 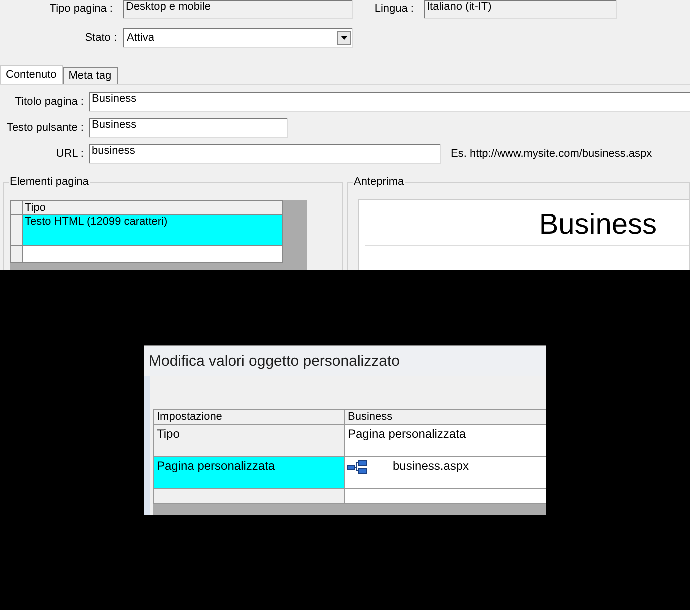 What do you see at coordinates (249, 441) in the screenshot?
I see `table-cell: Tipo` at bounding box center [249, 441].